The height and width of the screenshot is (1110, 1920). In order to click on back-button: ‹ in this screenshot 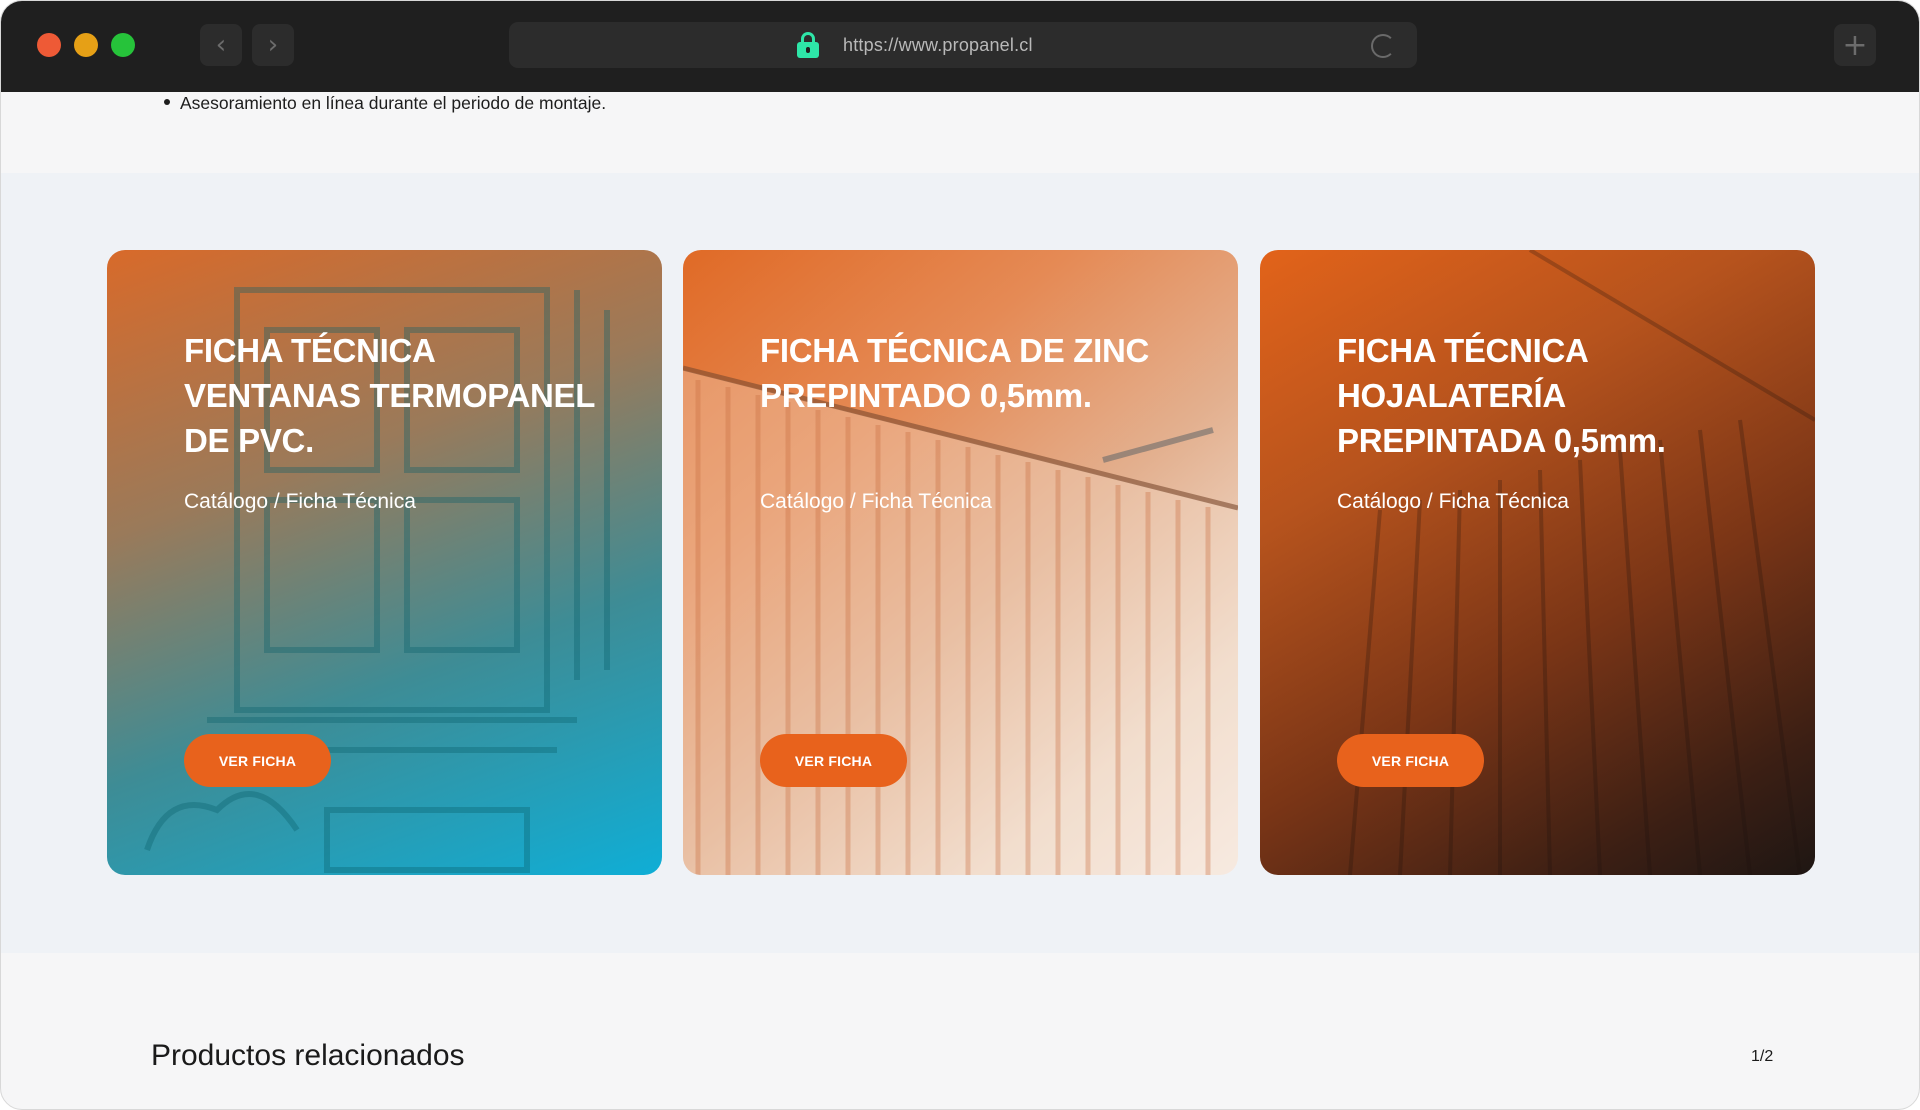, I will do `click(221, 45)`.